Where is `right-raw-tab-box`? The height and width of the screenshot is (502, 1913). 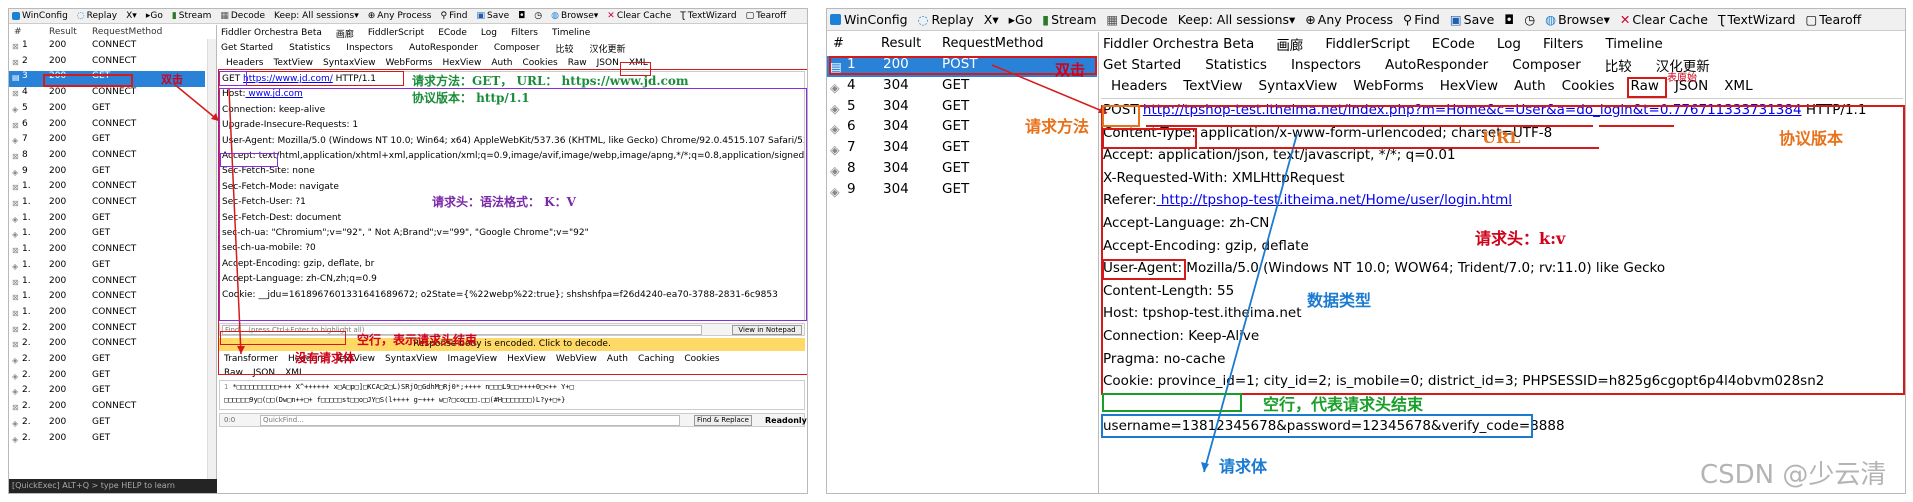
right-raw-tab-box is located at coordinates (1647, 87).